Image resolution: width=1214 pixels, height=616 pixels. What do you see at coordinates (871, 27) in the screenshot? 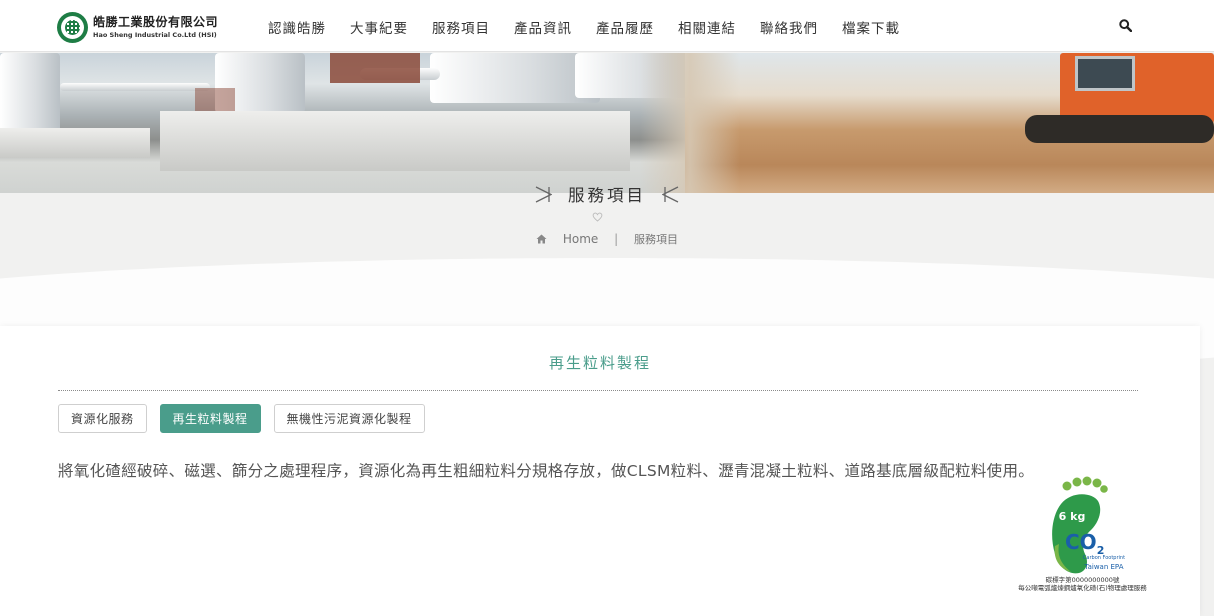
I see `nav-item-downloads: 檔案下載` at bounding box center [871, 27].